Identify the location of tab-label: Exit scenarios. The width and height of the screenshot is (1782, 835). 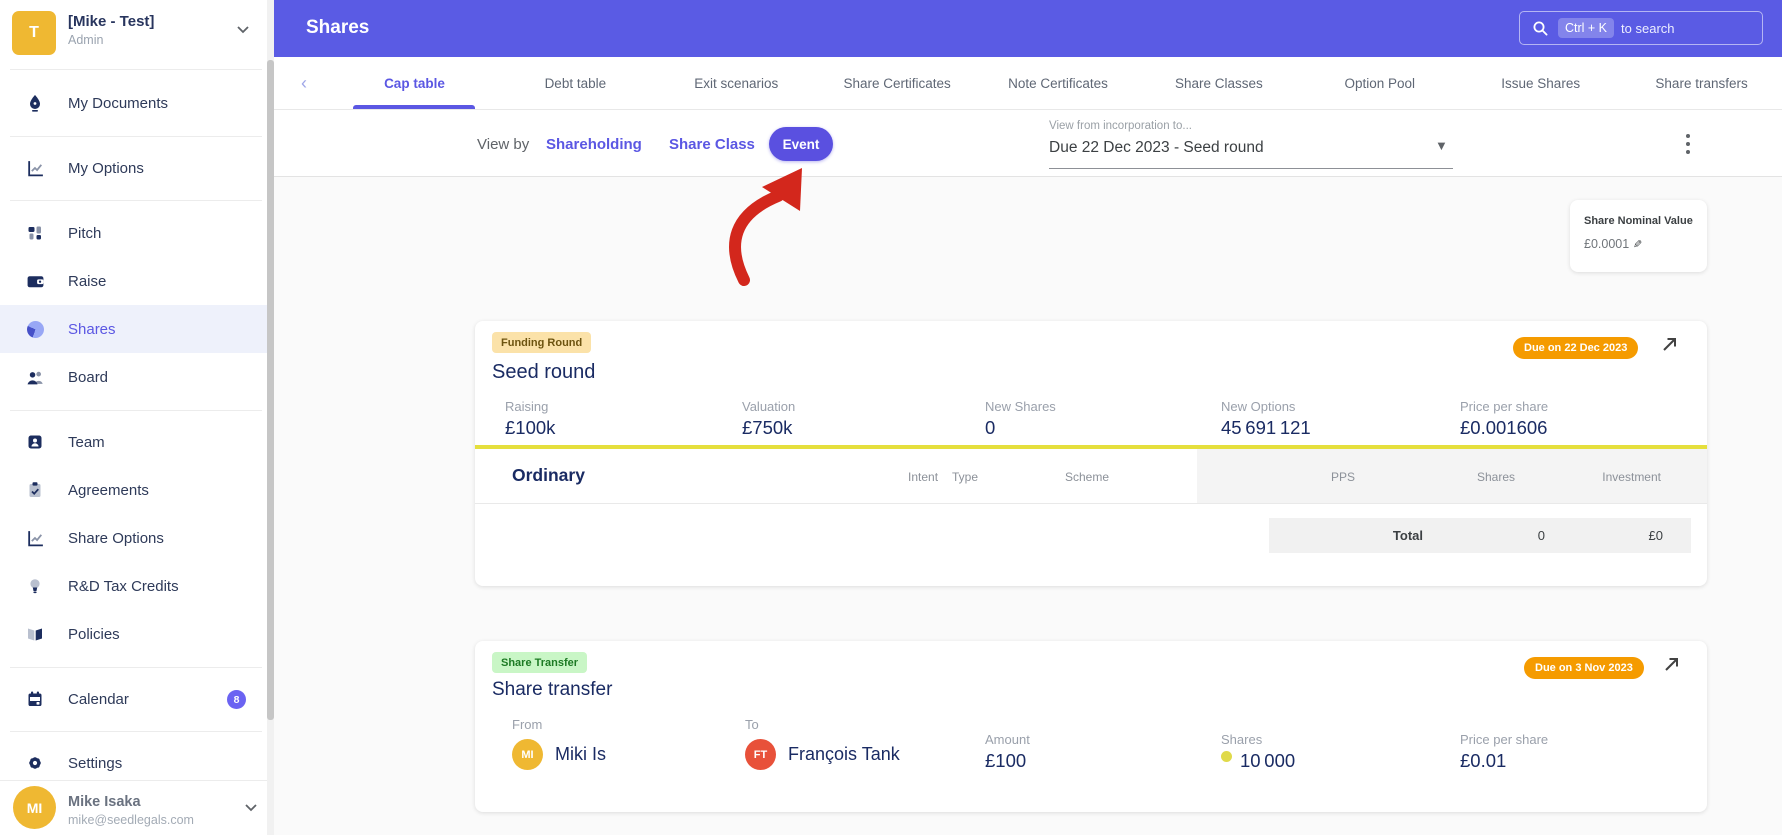
(736, 83).